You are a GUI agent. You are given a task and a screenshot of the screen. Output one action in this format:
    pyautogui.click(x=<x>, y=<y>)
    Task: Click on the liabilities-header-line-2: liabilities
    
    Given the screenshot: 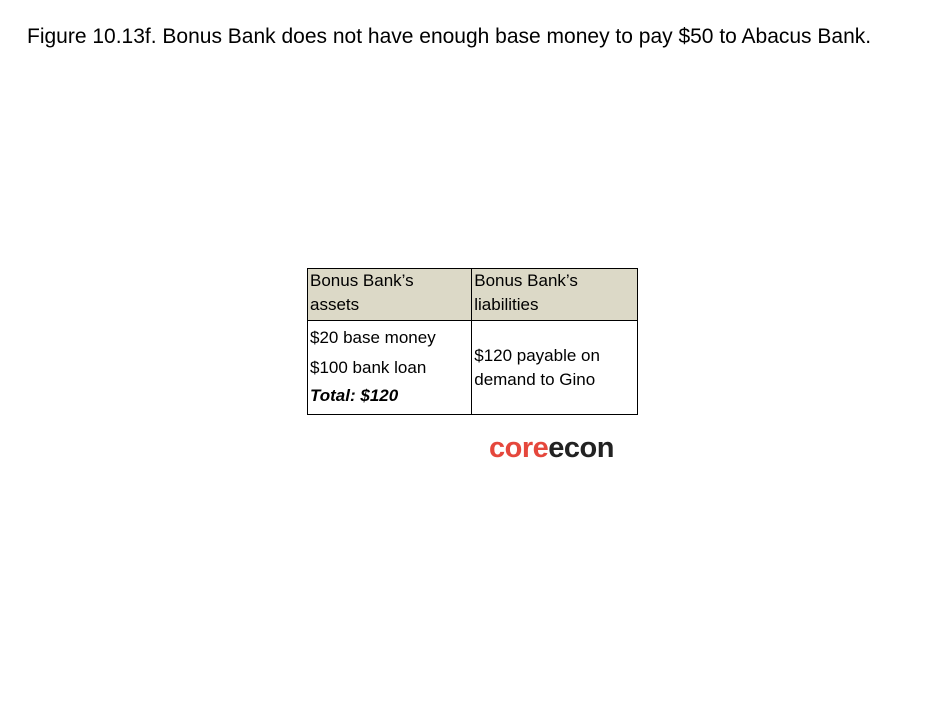 What is the action you would take?
    pyautogui.click(x=506, y=304)
    